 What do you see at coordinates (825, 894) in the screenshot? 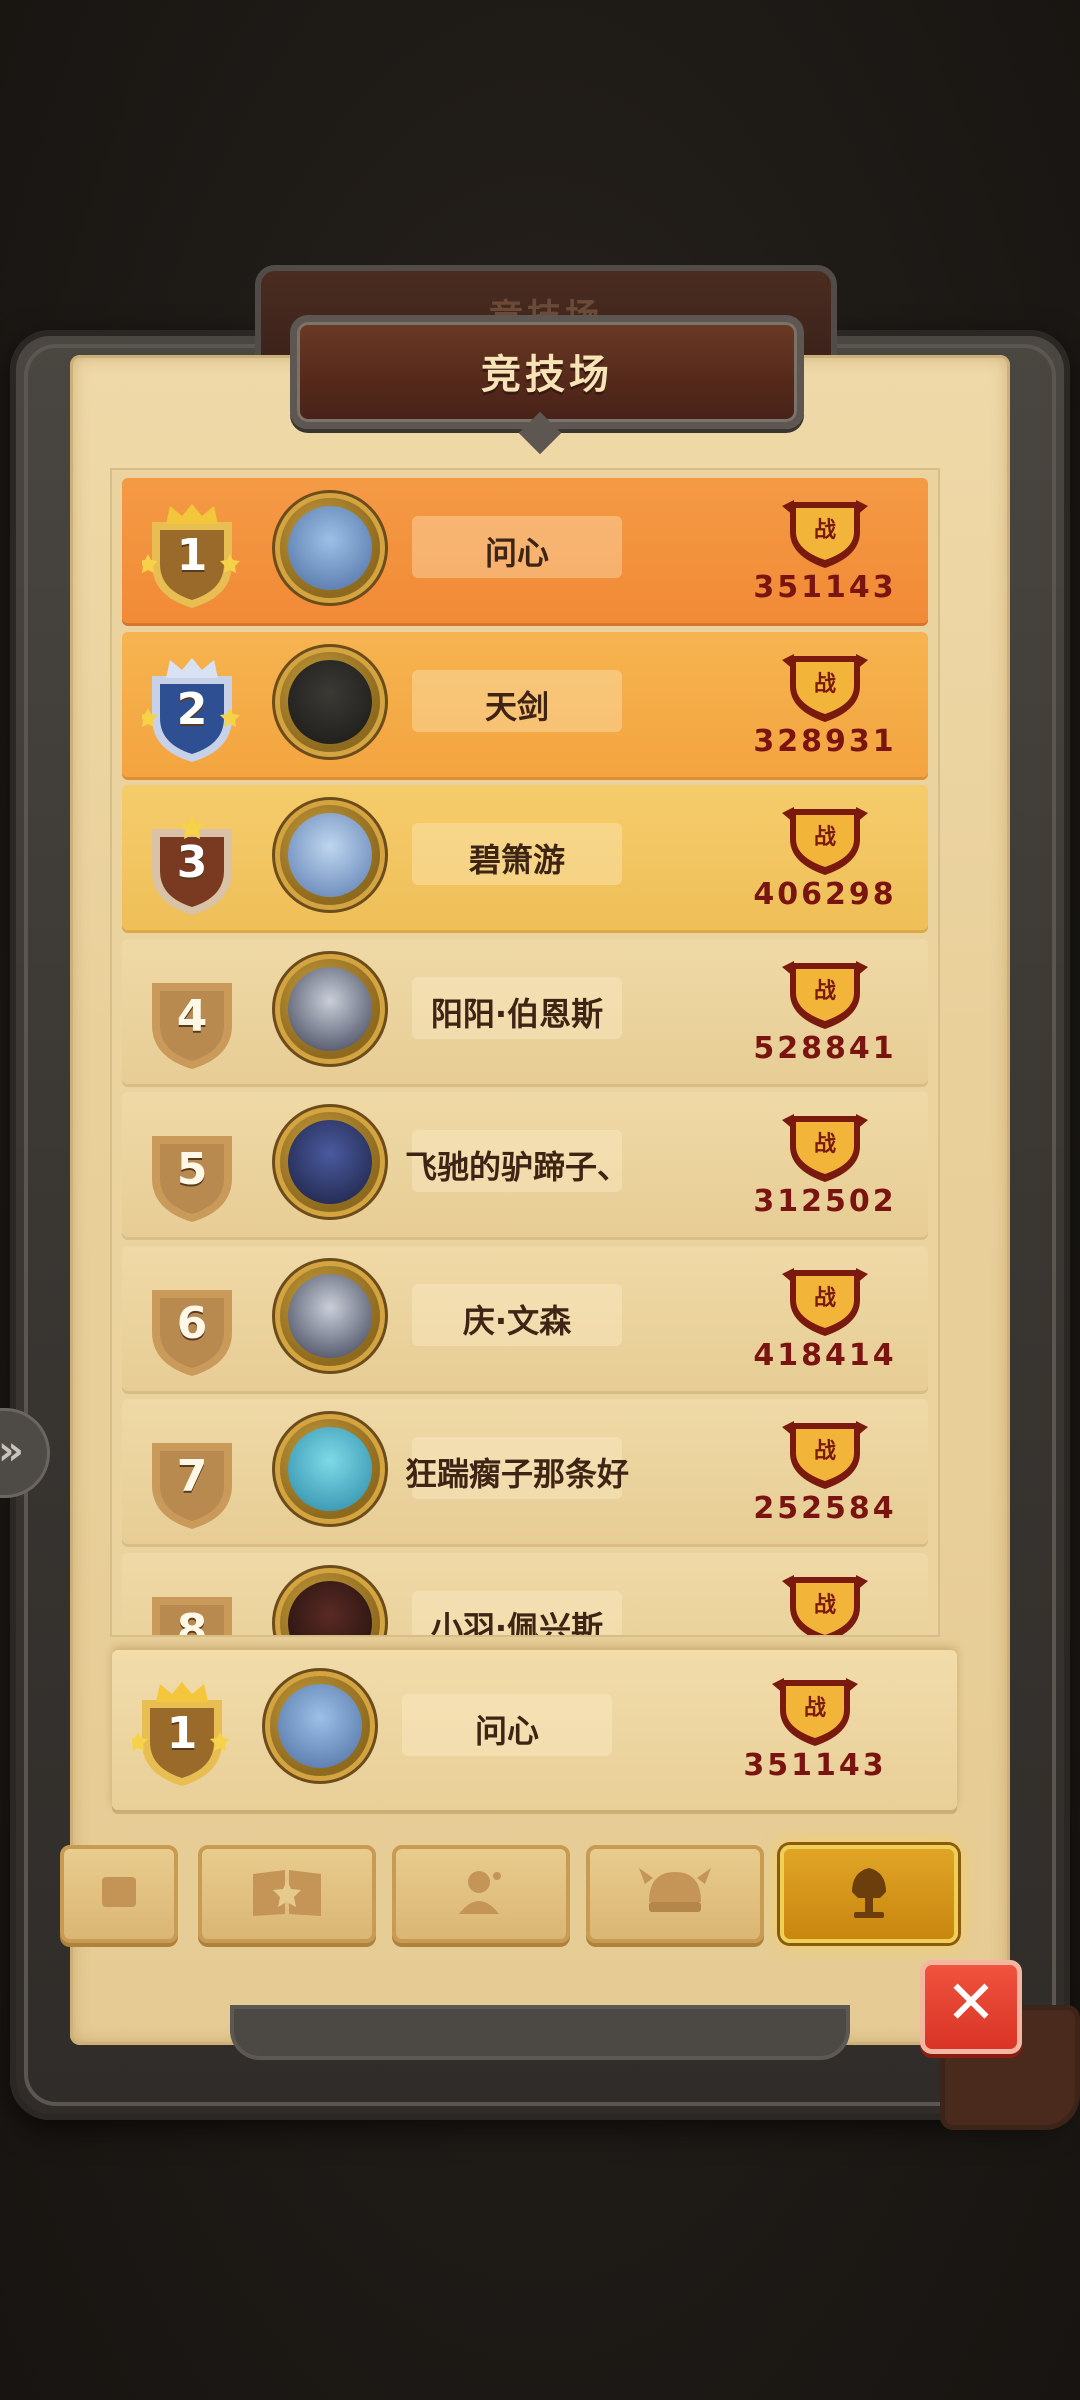
I see `battle-power-value: 406298` at bounding box center [825, 894].